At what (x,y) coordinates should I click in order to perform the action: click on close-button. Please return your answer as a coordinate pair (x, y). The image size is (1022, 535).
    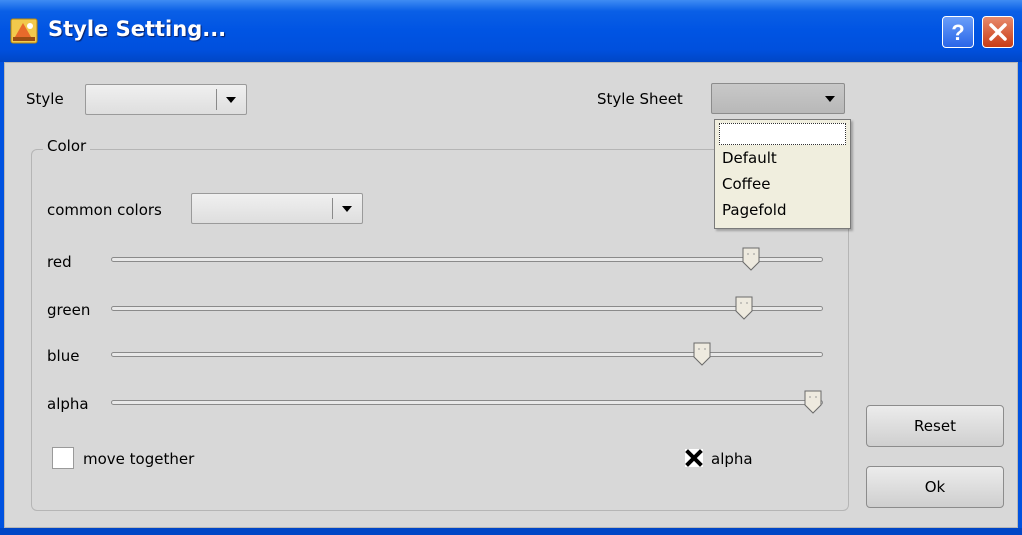
    Looking at the image, I should click on (998, 32).